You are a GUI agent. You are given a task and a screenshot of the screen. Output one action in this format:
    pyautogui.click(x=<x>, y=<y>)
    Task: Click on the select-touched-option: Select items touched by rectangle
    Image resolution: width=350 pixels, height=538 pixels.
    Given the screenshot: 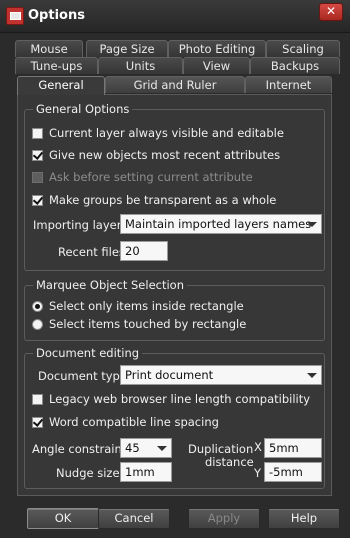 What is the action you would take?
    pyautogui.click(x=139, y=324)
    